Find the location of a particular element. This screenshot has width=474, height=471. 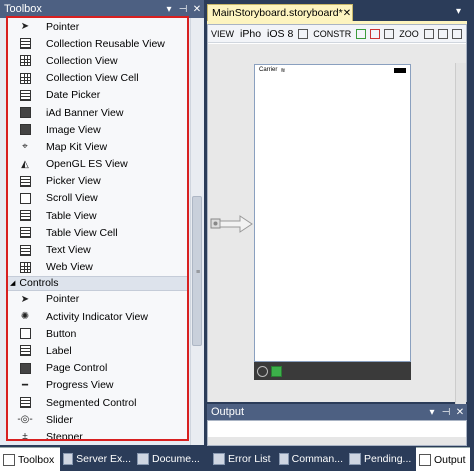

button-icon is located at coordinates (25, 334).